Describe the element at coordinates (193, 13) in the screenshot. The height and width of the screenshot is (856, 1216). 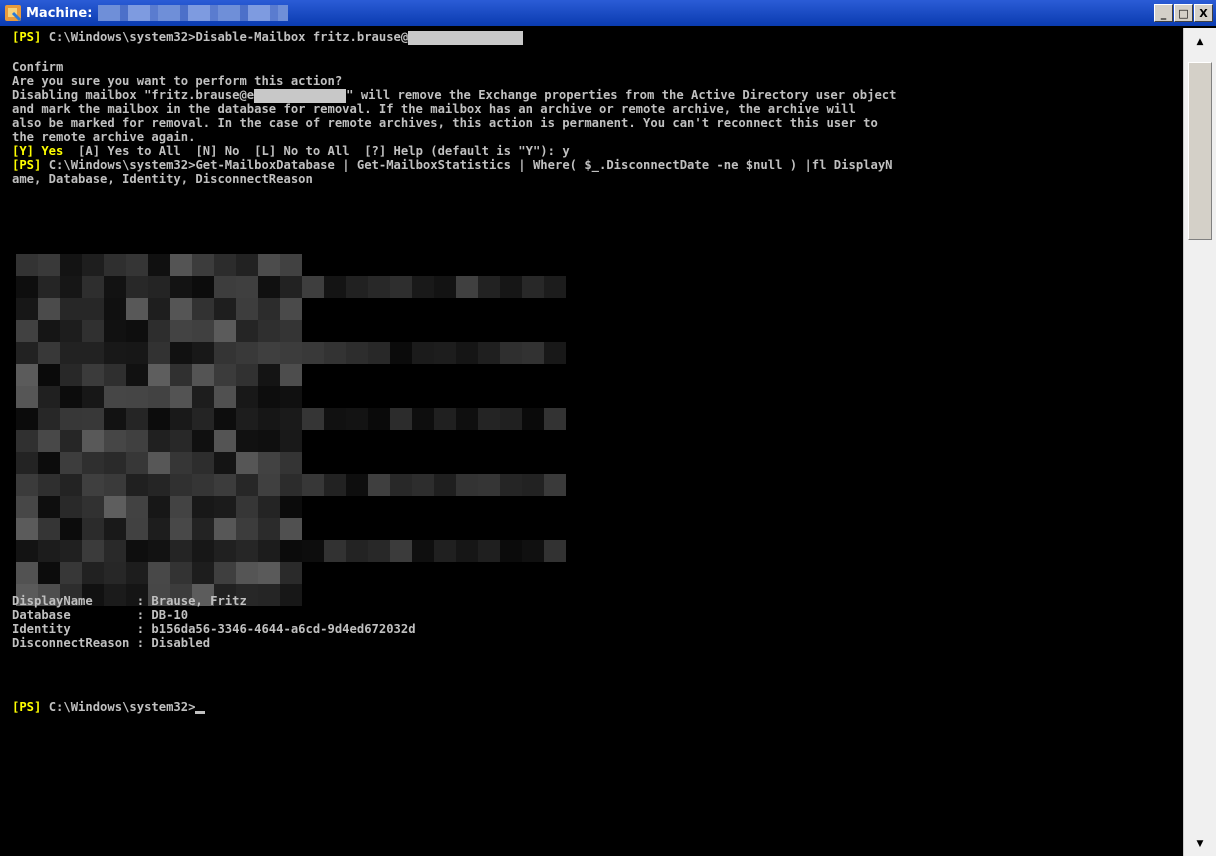
I see `redacted-machine-name` at that location.